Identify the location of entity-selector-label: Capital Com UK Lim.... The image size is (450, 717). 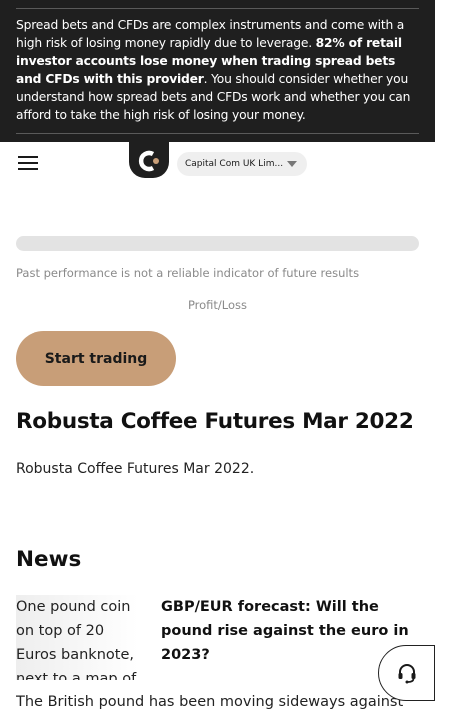
(234, 164).